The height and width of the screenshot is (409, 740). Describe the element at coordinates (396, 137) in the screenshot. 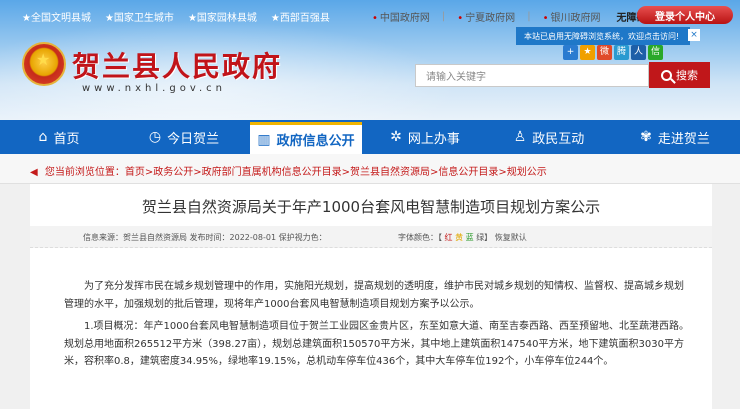

I see `gear-icon: ✲` at that location.